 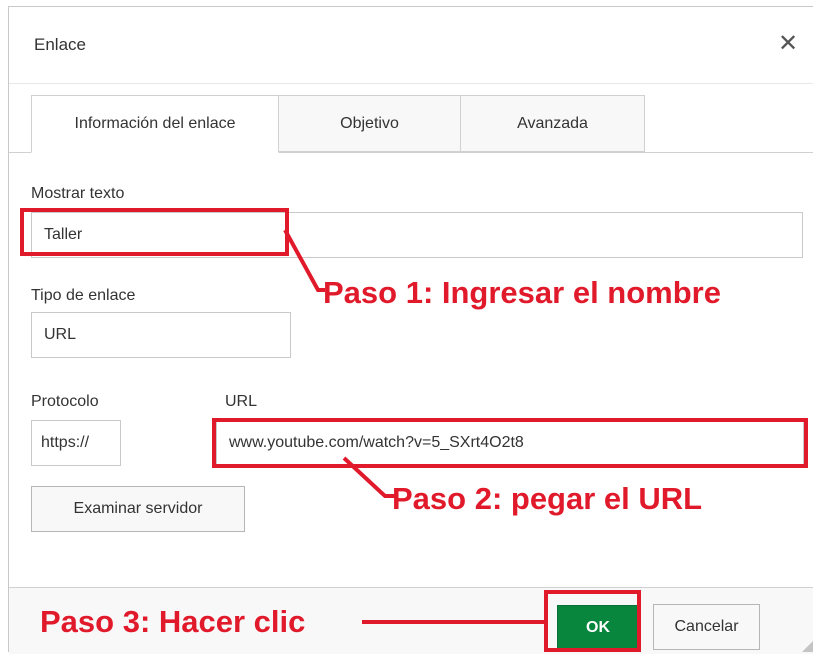 What do you see at coordinates (173, 621) in the screenshot?
I see `annotation-step3: Paso 3: Hacer clic` at bounding box center [173, 621].